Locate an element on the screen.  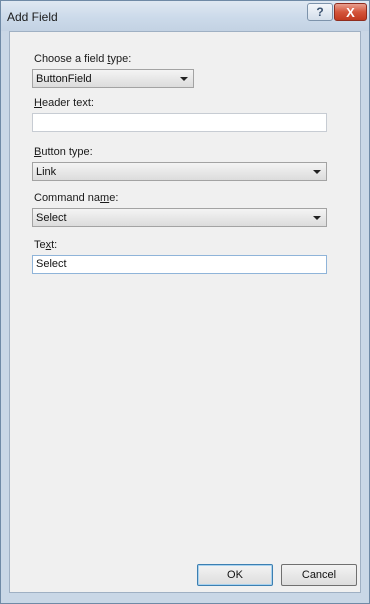
ok-button: OK is located at coordinates (235, 575).